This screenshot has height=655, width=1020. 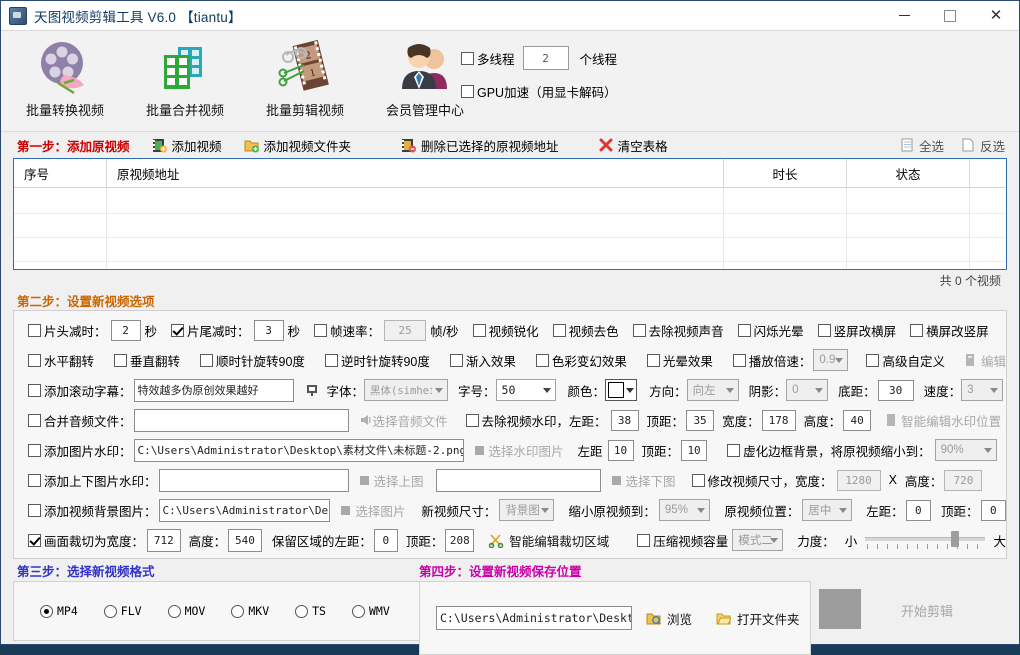 What do you see at coordinates (927, 610) in the screenshot?
I see `start-clip-button: 开始剪辑` at bounding box center [927, 610].